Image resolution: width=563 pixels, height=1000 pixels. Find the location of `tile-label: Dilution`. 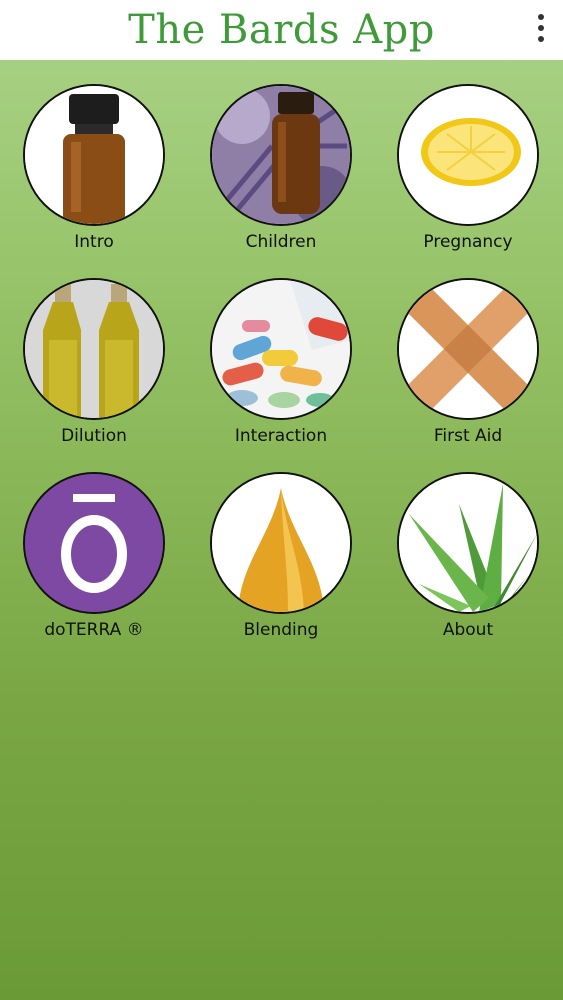

tile-label: Dilution is located at coordinates (94, 436).